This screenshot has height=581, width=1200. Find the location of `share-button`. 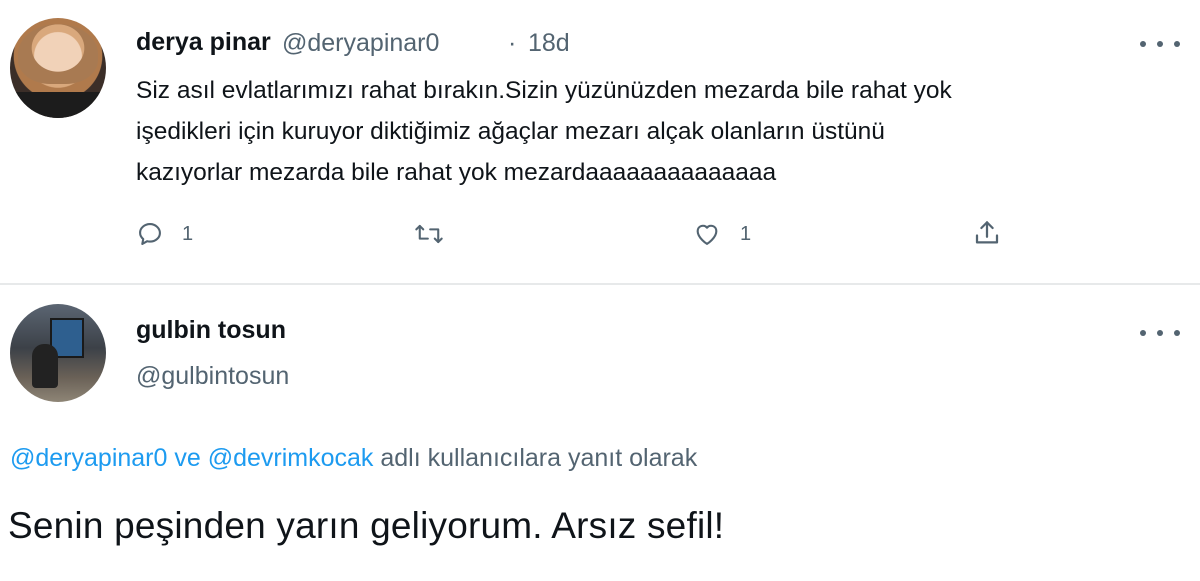

share-button is located at coordinates (987, 233).